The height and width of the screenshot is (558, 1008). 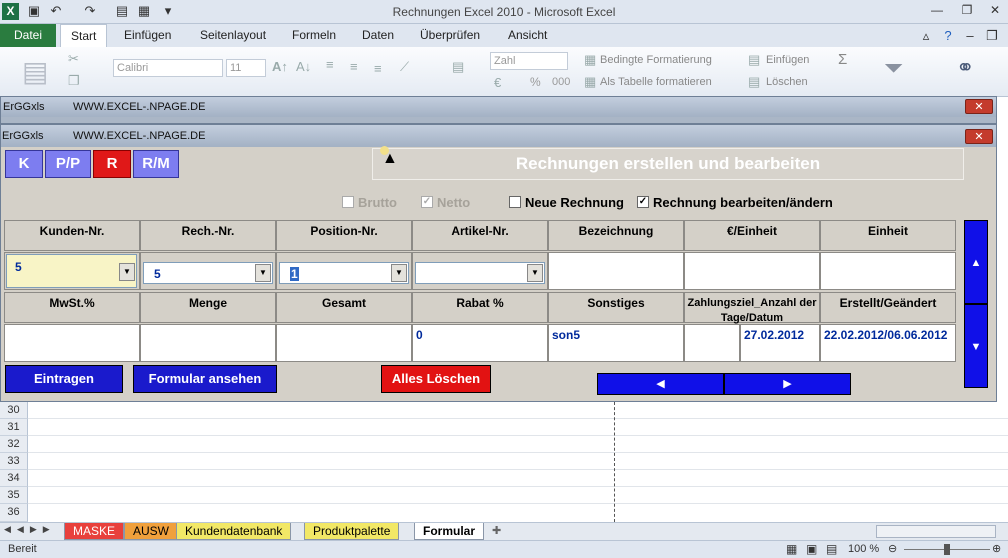 What do you see at coordinates (399, 273) in the screenshot?
I see `position-nr-dropdown-icon: ▼` at bounding box center [399, 273].